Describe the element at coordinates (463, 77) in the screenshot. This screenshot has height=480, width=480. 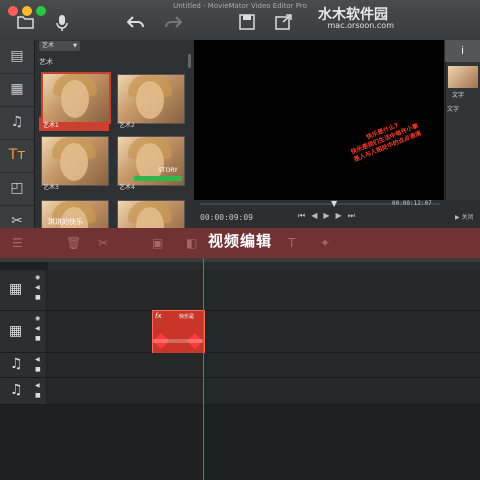
I see `property-thumbnail` at that location.